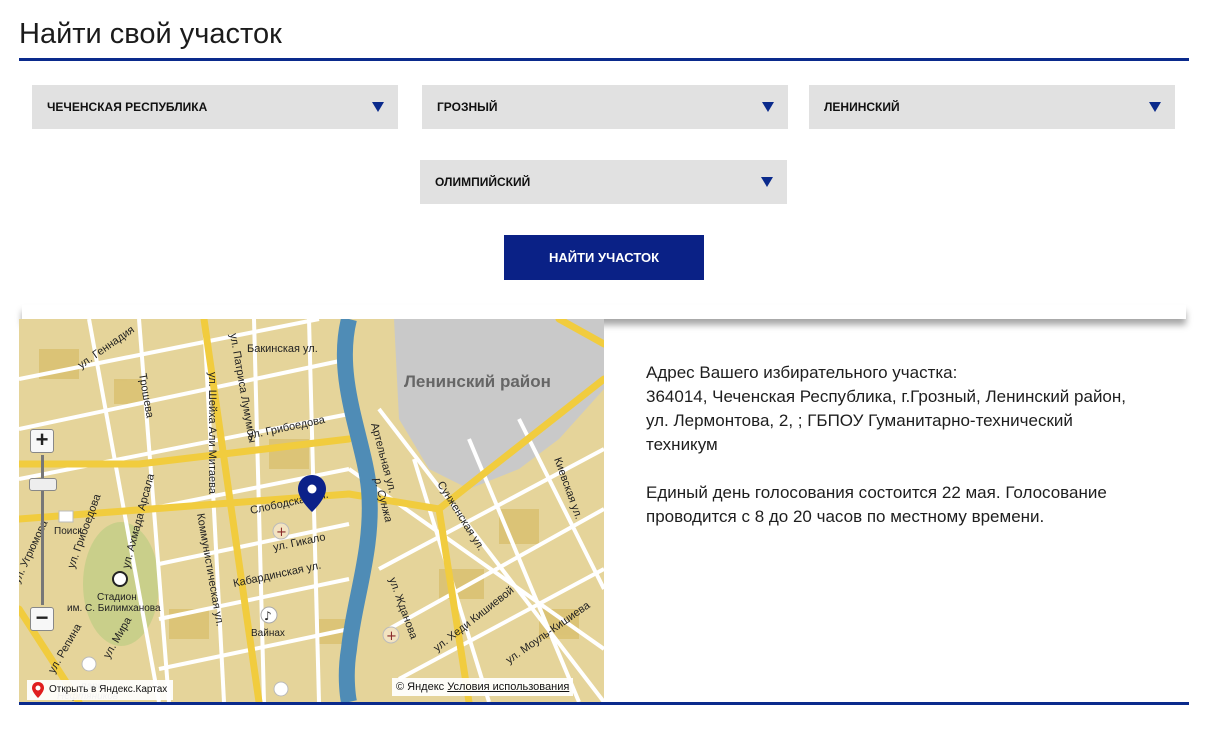  Describe the element at coordinates (117, 597) in the screenshot. I see `map-poi-label: Стадион` at that location.